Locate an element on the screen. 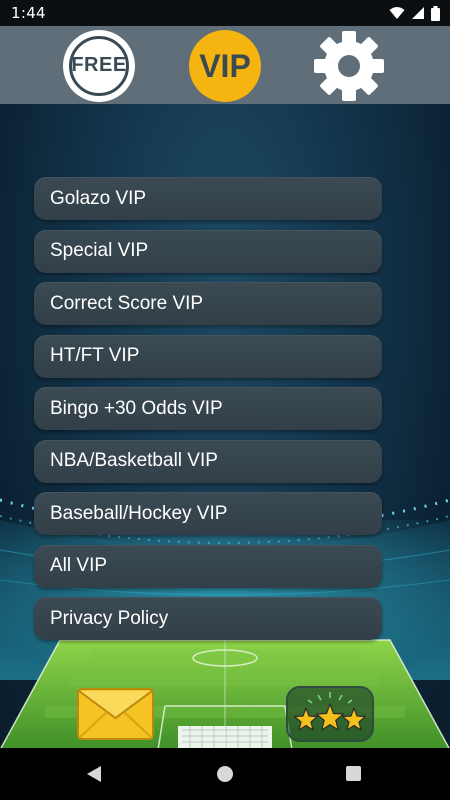 The image size is (450, 800). menu-item-label: Bingo +30 Odds VIP is located at coordinates (136, 408).